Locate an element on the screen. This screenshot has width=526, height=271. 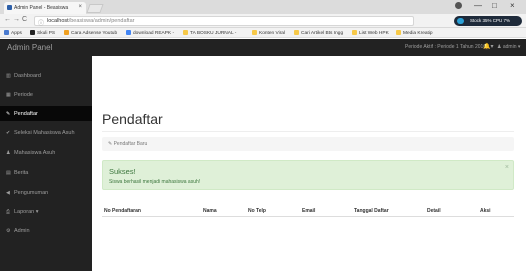
sidebar-item-mahasiswa-asuh: ♟ Mahasiswa Asuh is located at coordinates (46, 152).